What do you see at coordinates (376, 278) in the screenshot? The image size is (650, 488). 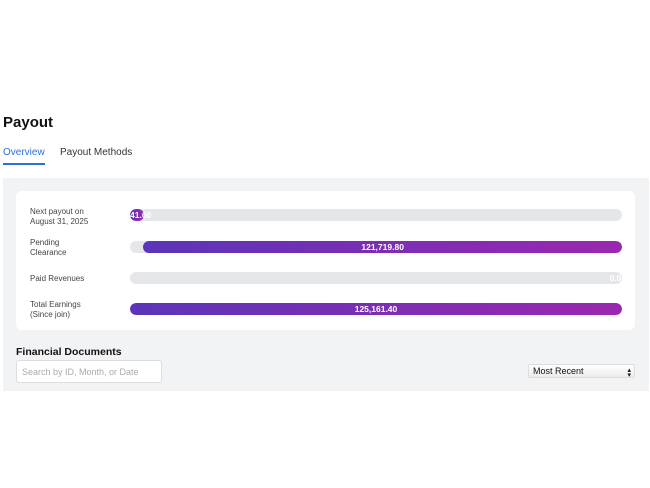 I see `progress-bar: 0.00` at bounding box center [376, 278].